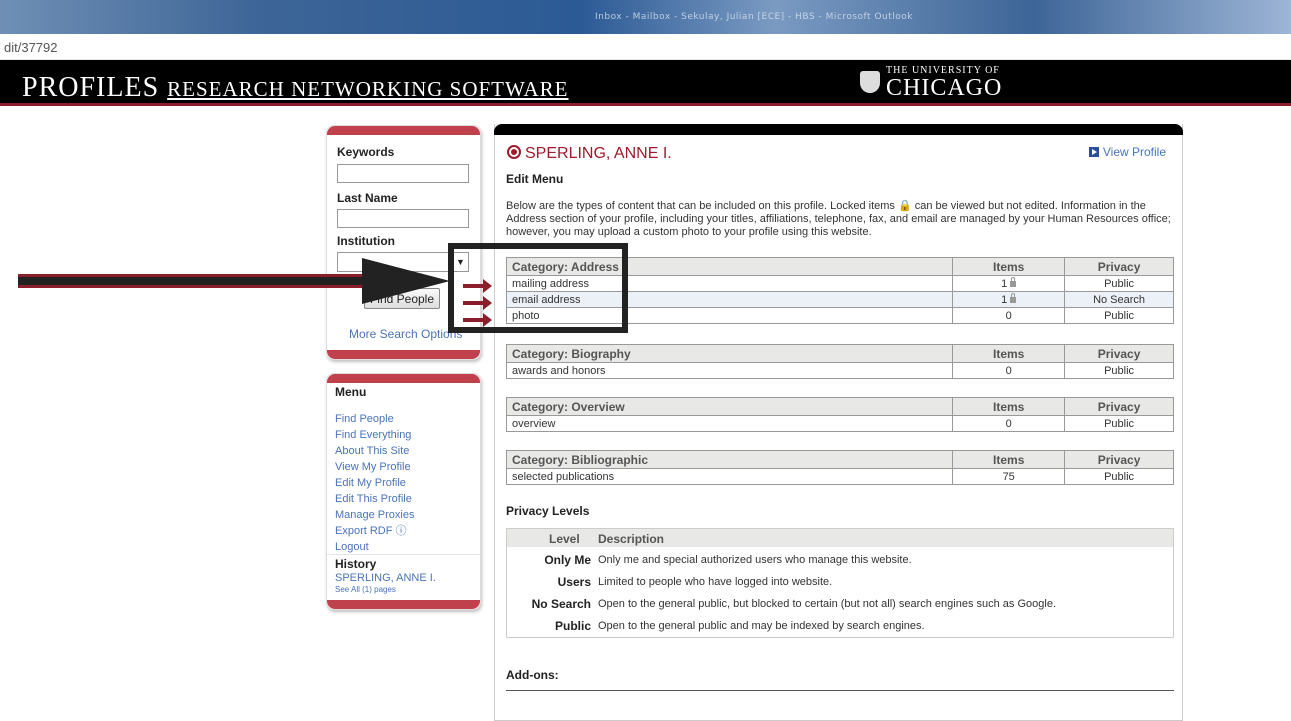 The image size is (1291, 721). I want to click on table-row: overview 0 Public, so click(839, 423).